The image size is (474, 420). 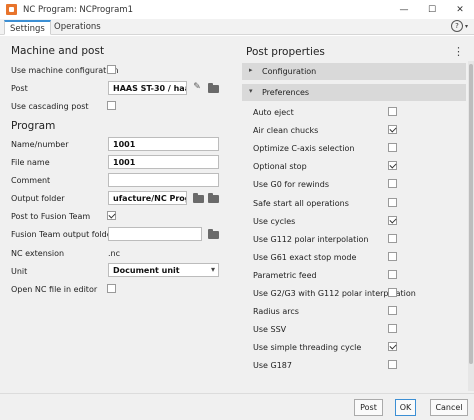 What do you see at coordinates (19, 271) in the screenshot?
I see `unit-label: Unit` at bounding box center [19, 271].